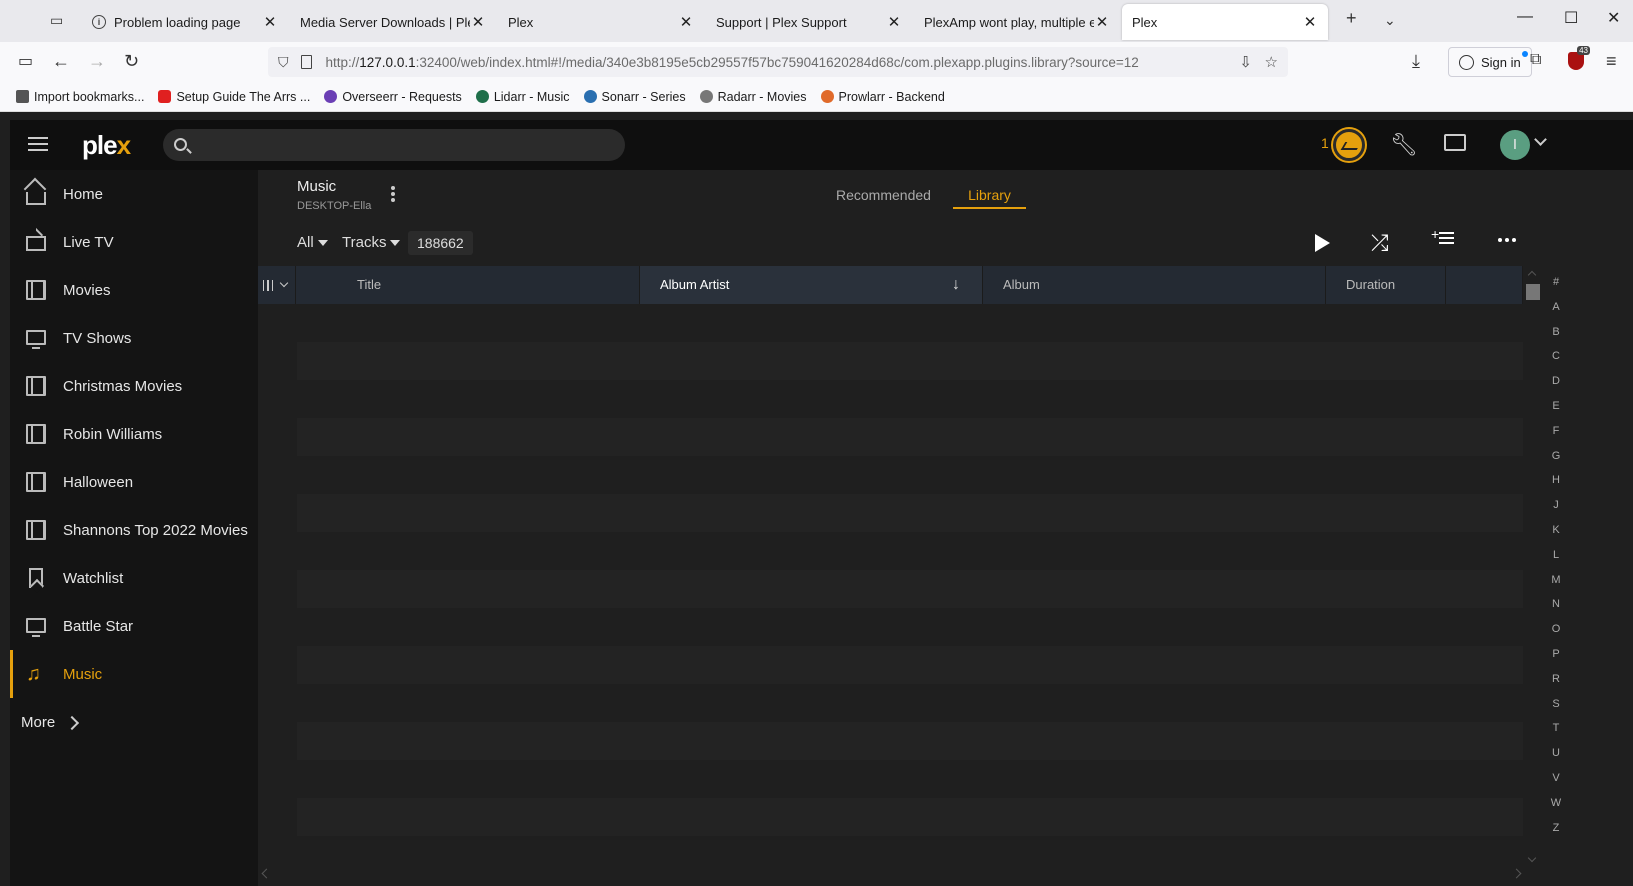 This screenshot has height=886, width=1633. Describe the element at coordinates (1245, 62) in the screenshot. I see `save-page-icon: ⇩` at that location.